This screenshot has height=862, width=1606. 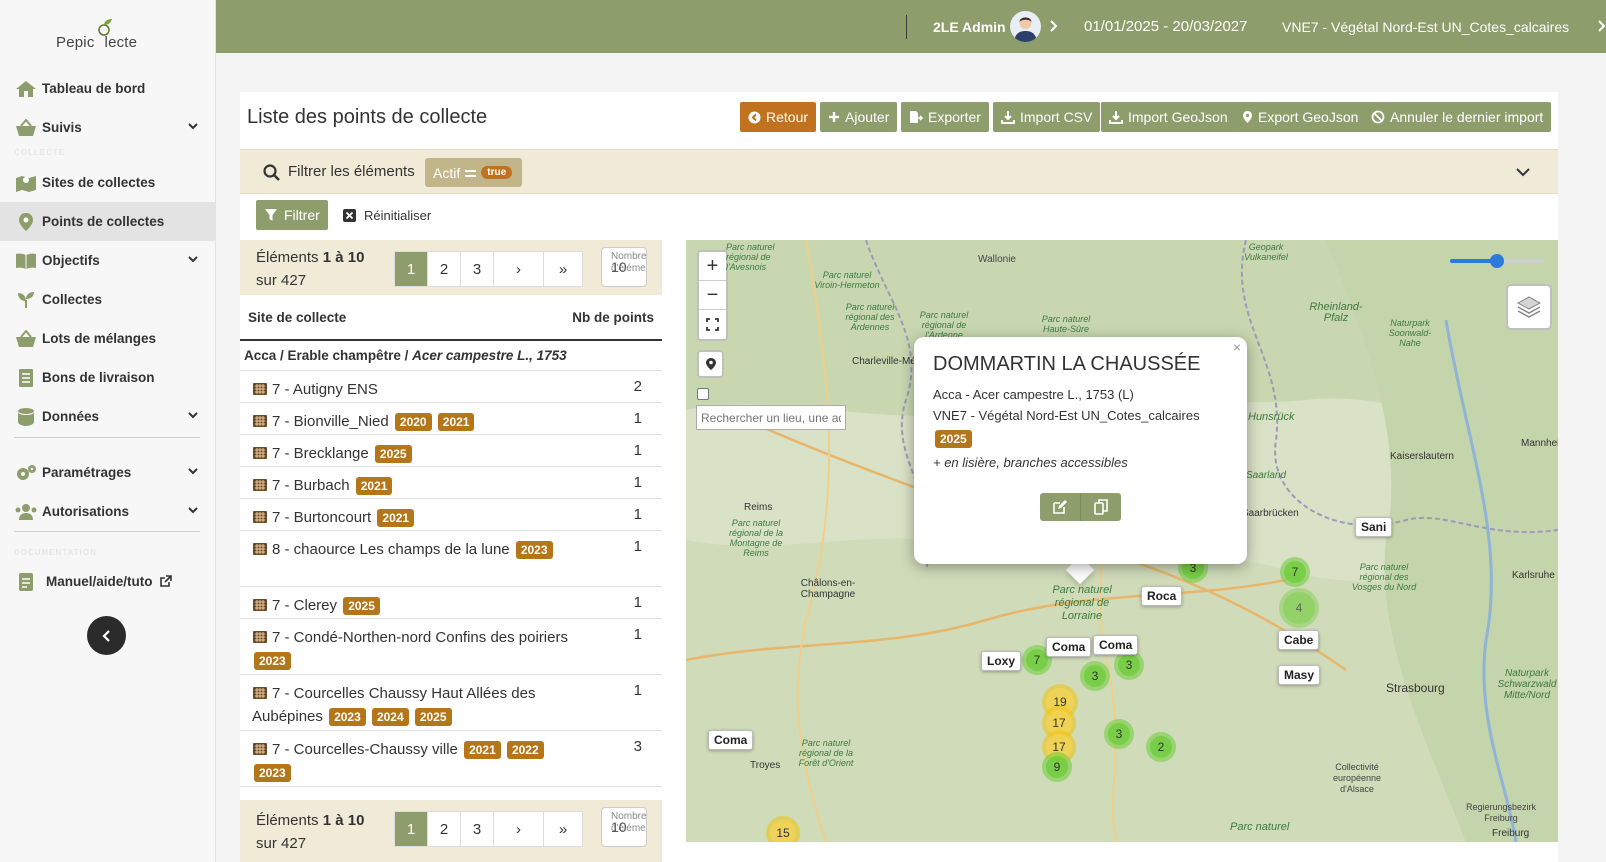 I want to click on sidebar-item-collectes: Collectes, so click(x=108, y=299).